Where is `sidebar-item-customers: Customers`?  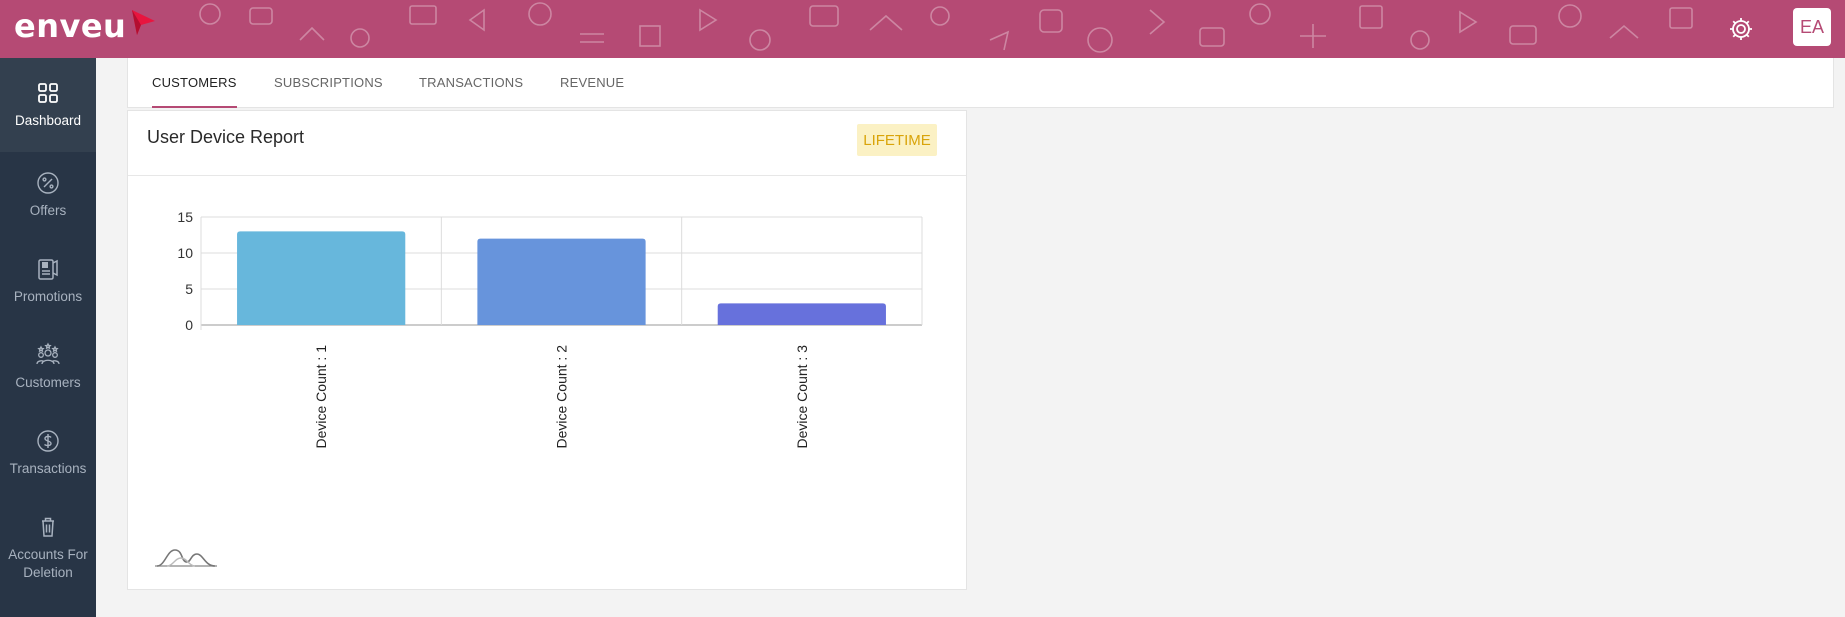 sidebar-item-customers: Customers is located at coordinates (48, 367).